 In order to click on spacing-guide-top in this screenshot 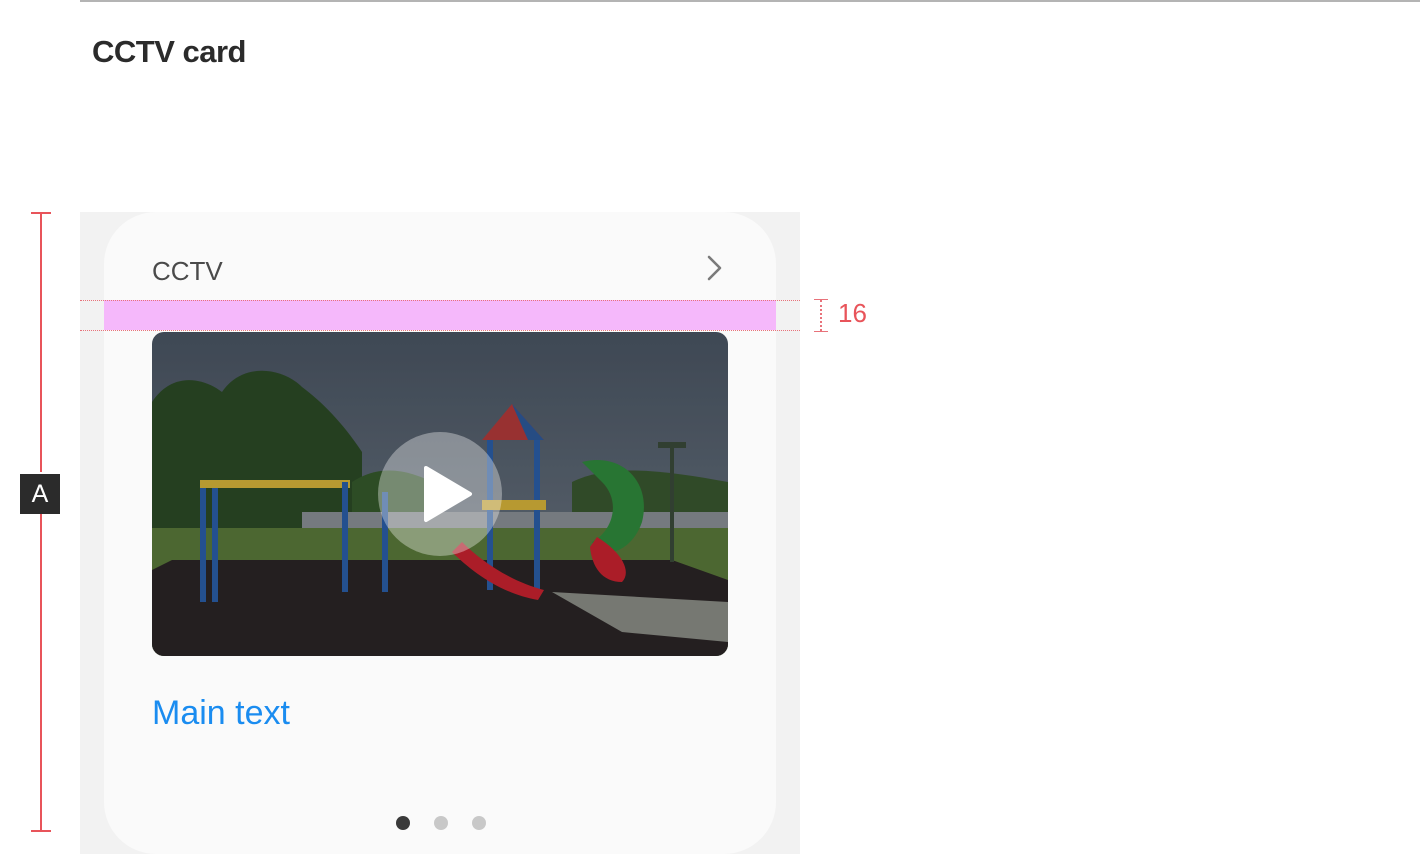, I will do `click(440, 300)`.